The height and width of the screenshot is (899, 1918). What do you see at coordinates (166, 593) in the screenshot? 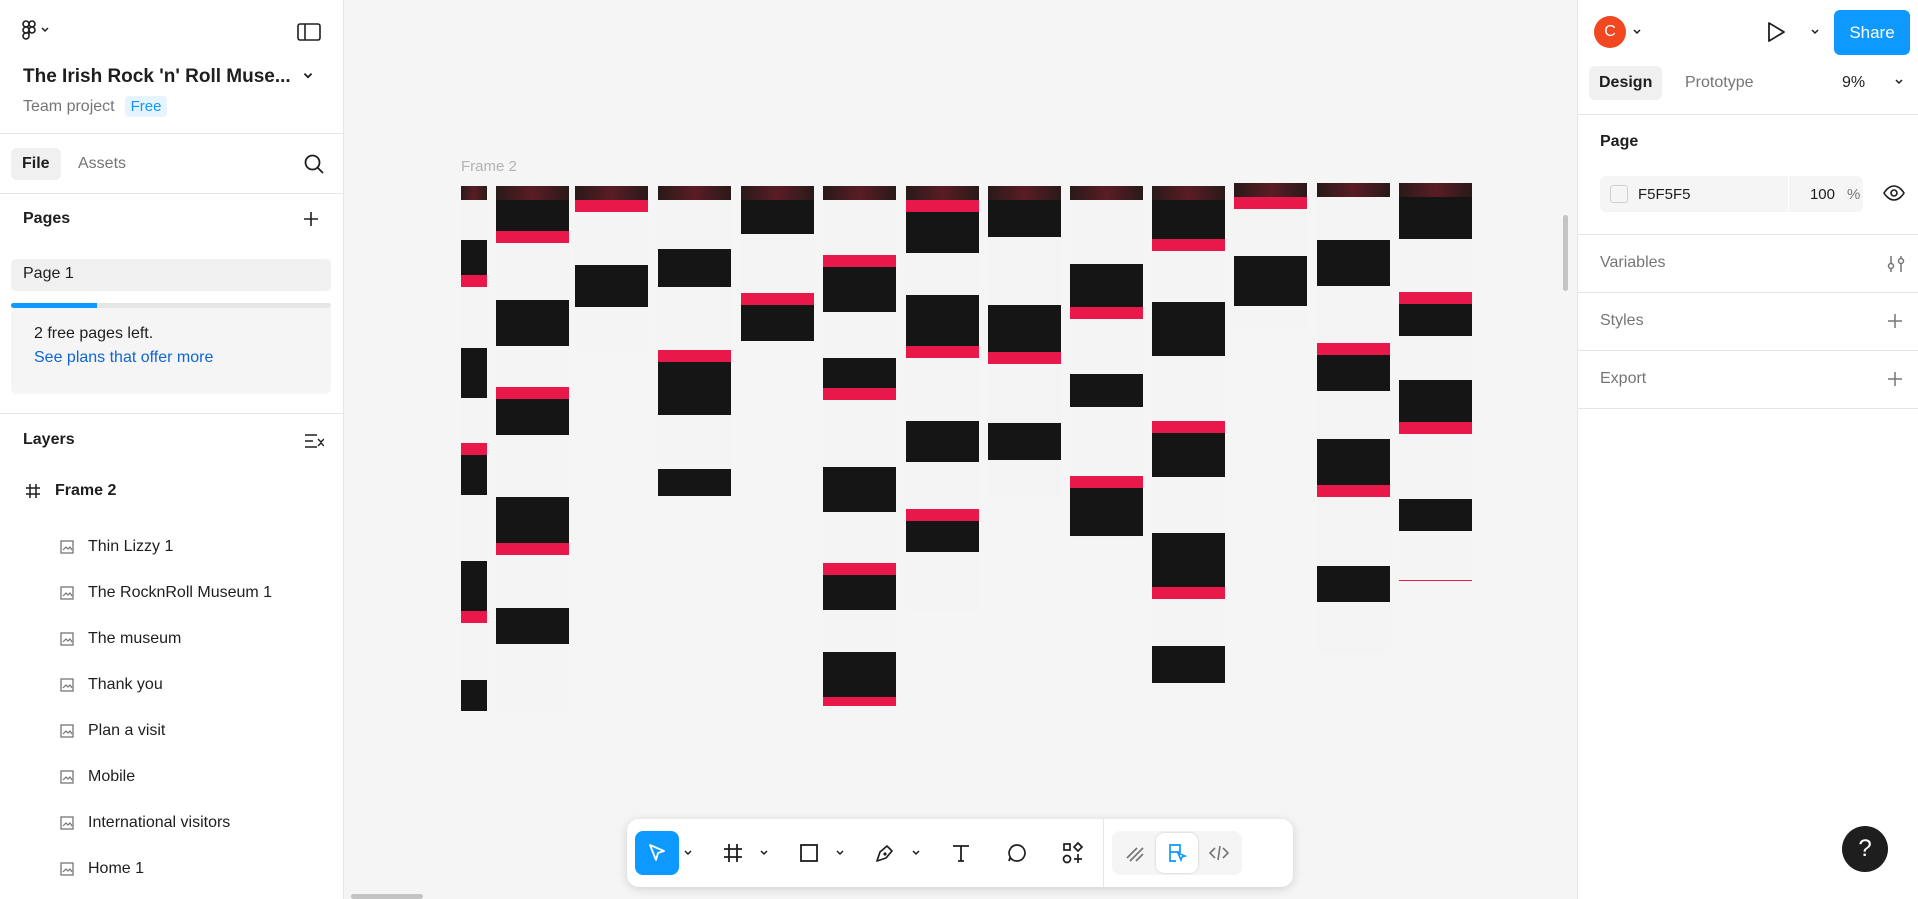
I see `layer-item: The RocknRoll Museum 1` at bounding box center [166, 593].